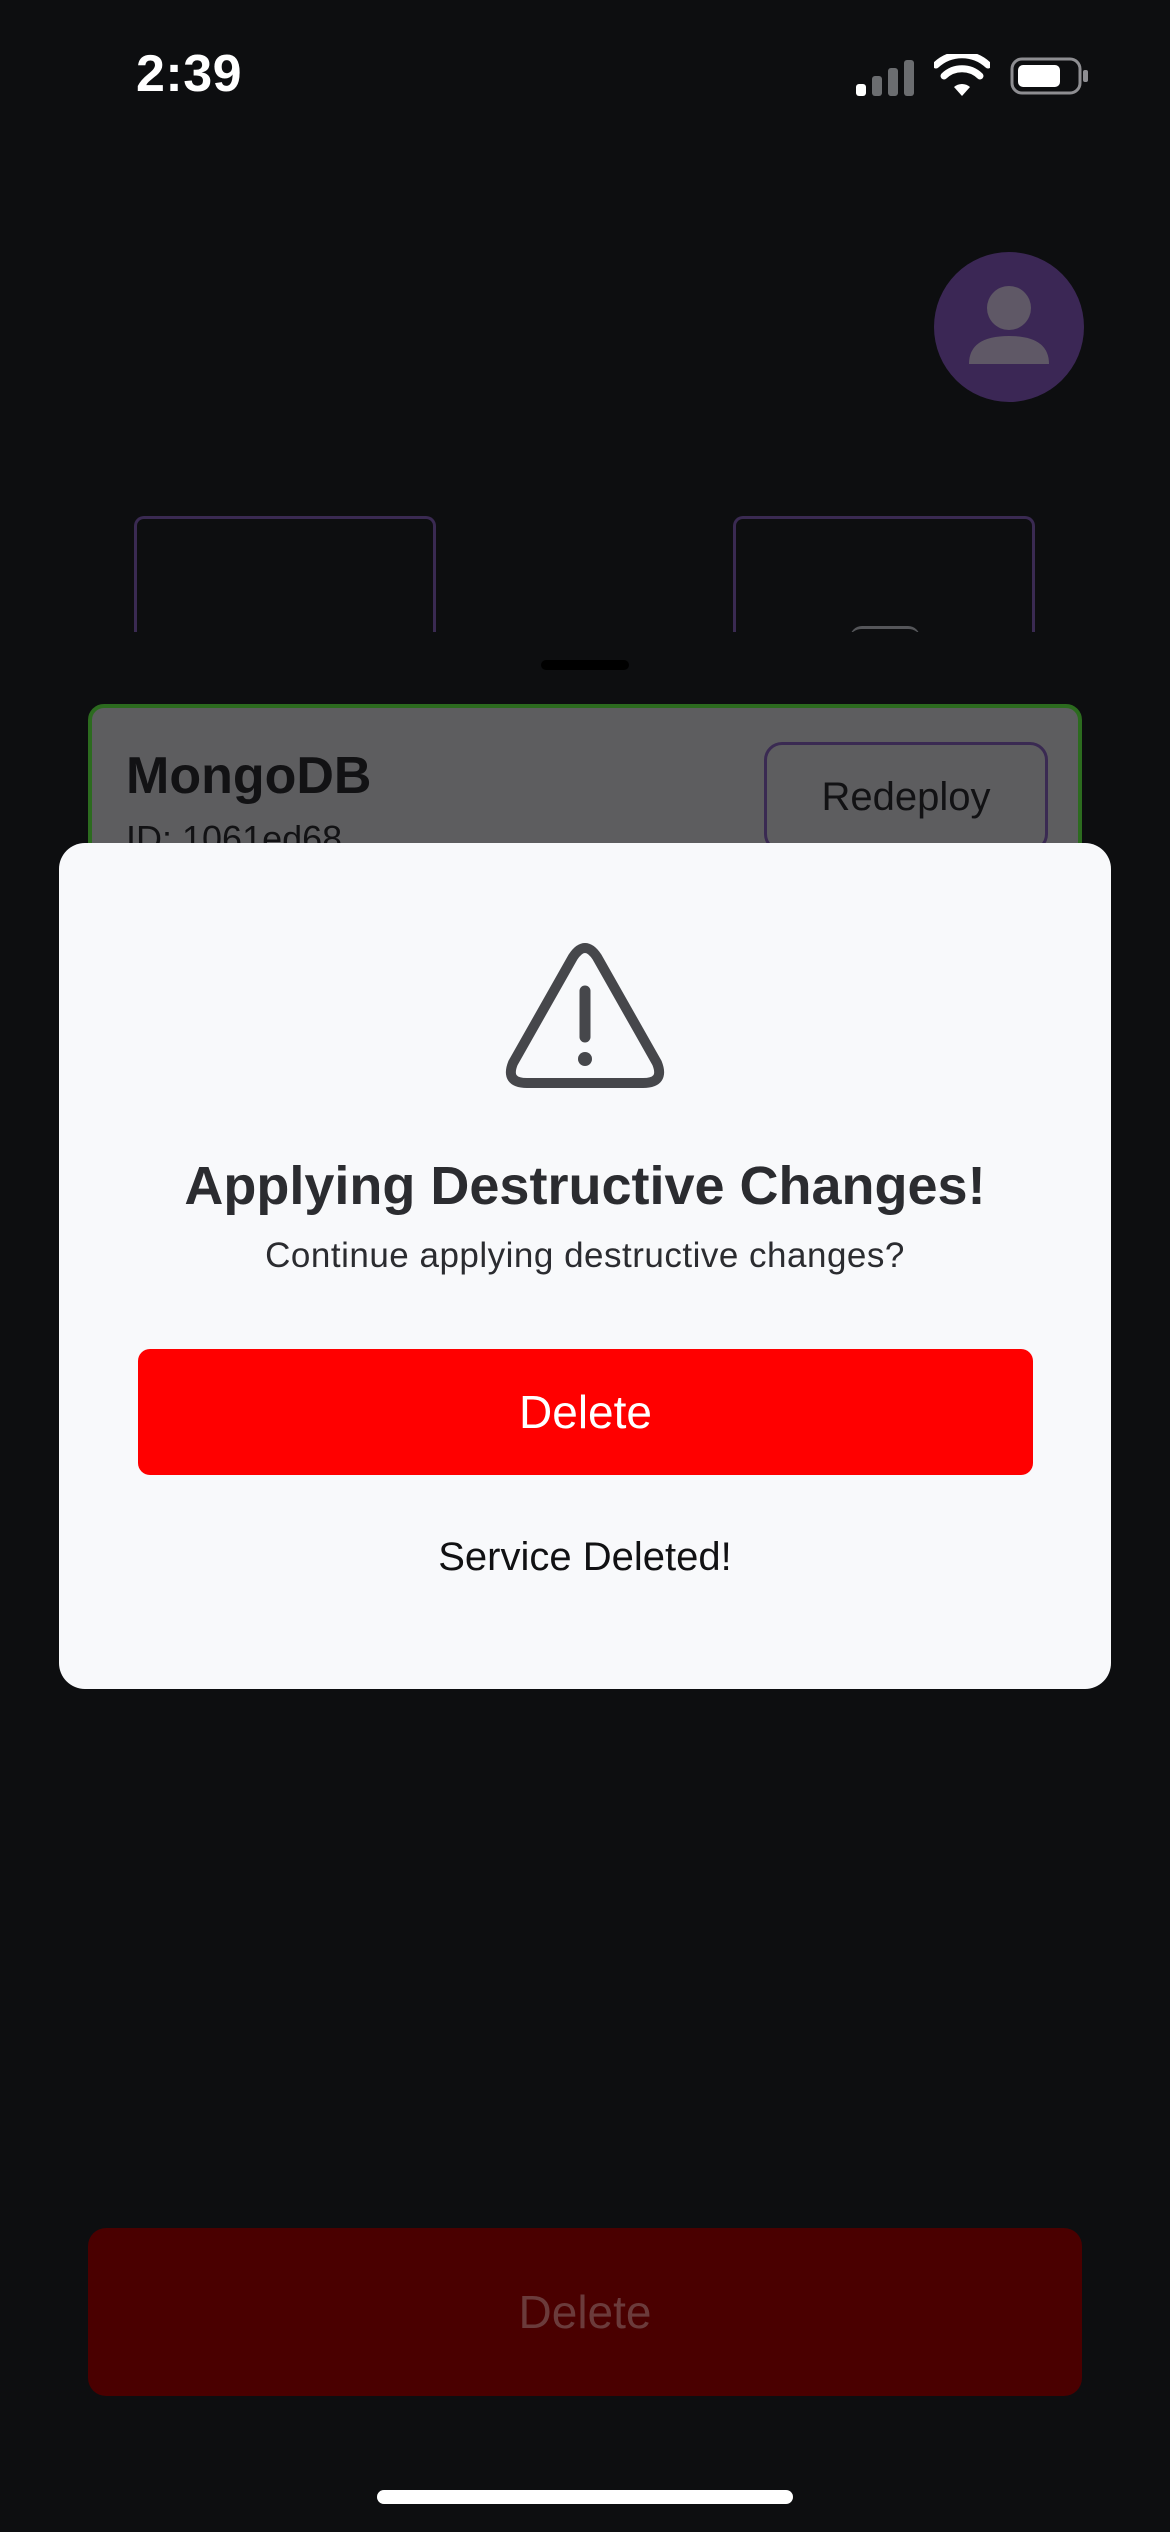 This screenshot has width=1170, height=2532. I want to click on cellular-signal-icon, so click(885, 77).